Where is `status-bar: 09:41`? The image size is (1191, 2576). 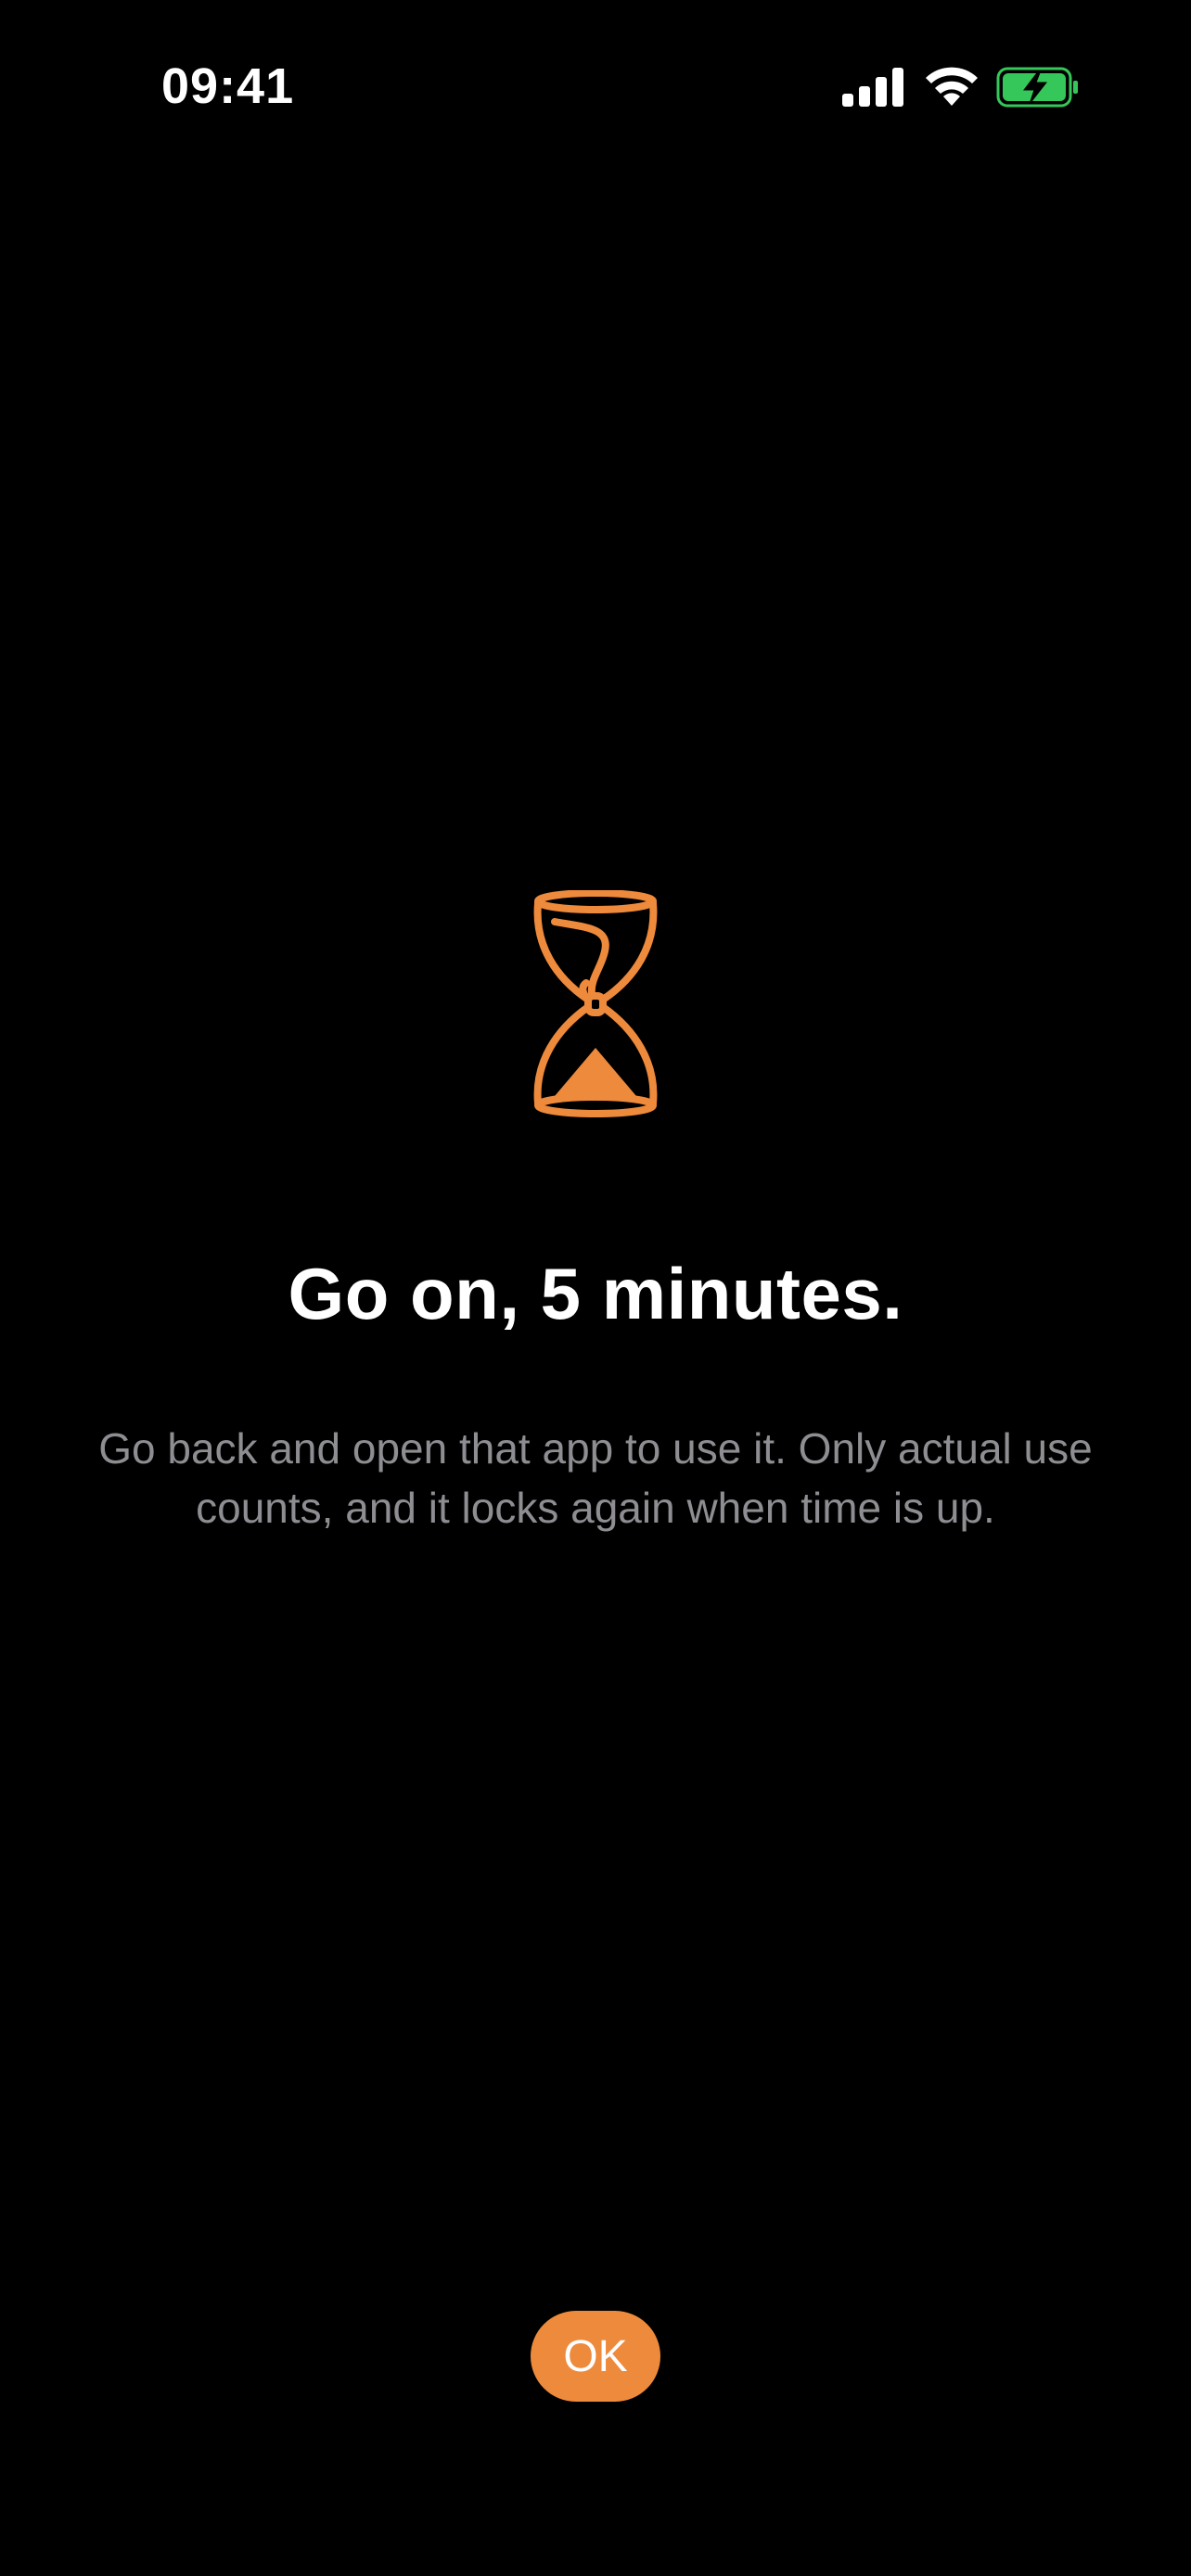
status-bar: 09:41 is located at coordinates (595, 88).